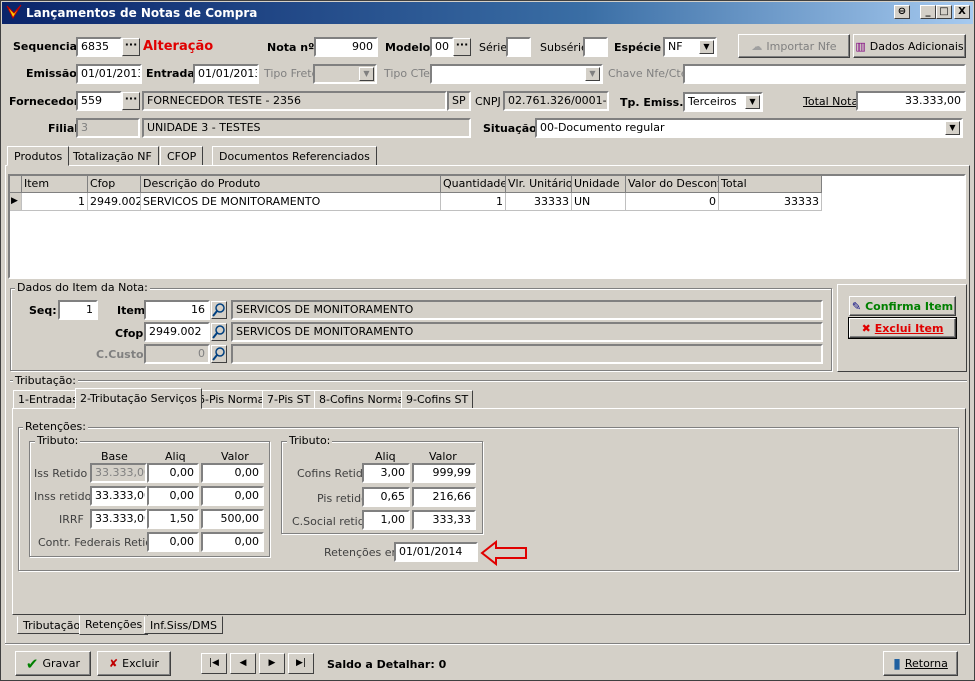 Image resolution: width=975 pixels, height=681 pixels. What do you see at coordinates (52, 625) in the screenshot?
I see `tab-tributacao-bottom: Tributação` at bounding box center [52, 625].